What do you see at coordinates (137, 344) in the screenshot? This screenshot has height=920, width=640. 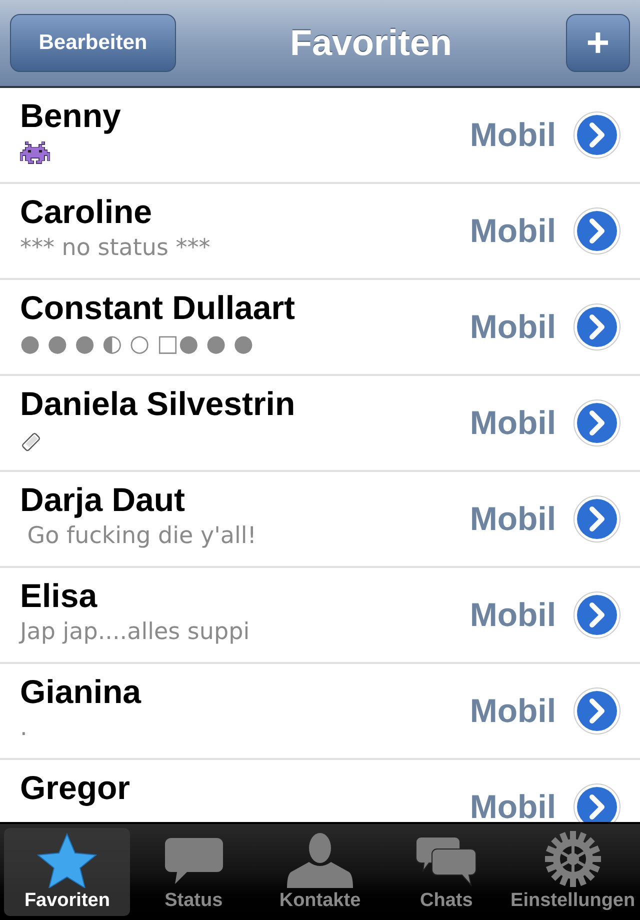 I see `status-text: ● ● ● ◐ ○ □● ● ●` at bounding box center [137, 344].